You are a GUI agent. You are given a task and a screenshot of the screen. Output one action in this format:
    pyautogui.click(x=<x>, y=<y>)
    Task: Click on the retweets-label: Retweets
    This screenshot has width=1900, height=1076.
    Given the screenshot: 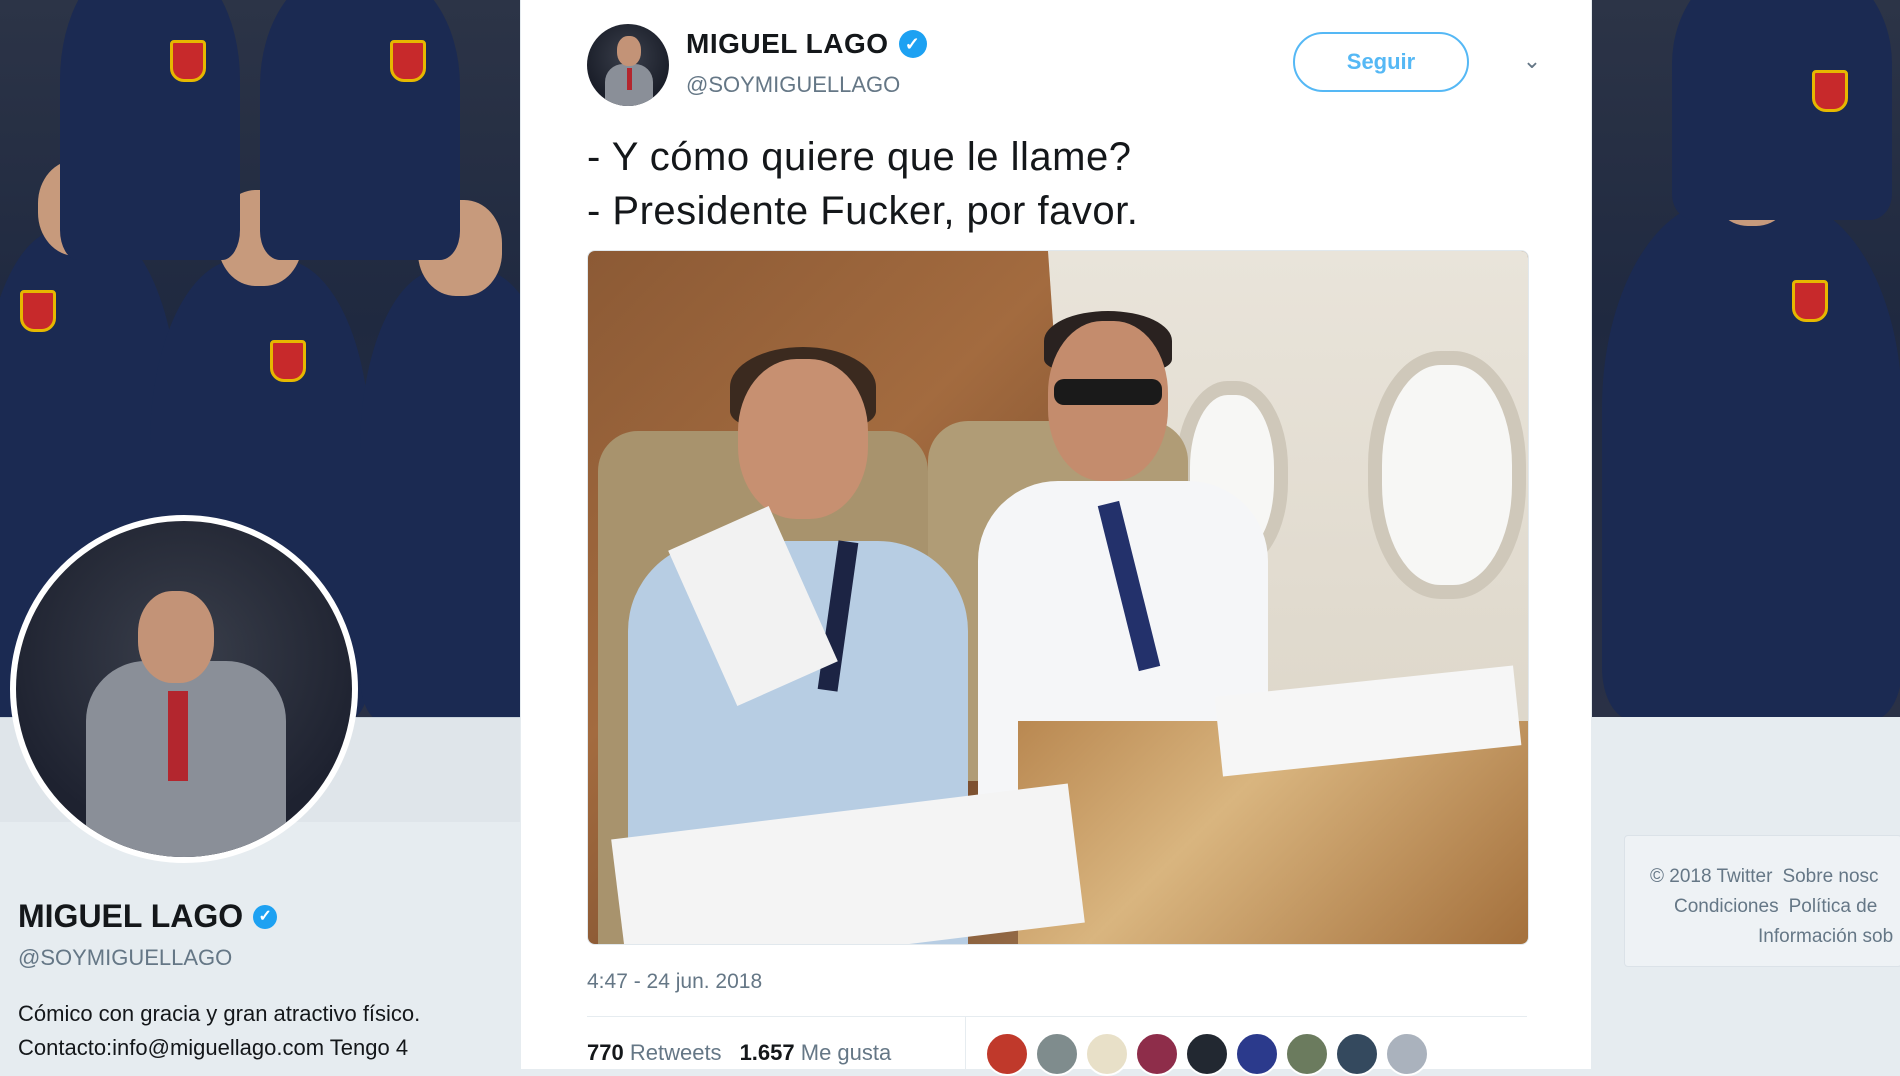 What is the action you would take?
    pyautogui.click(x=675, y=1052)
    